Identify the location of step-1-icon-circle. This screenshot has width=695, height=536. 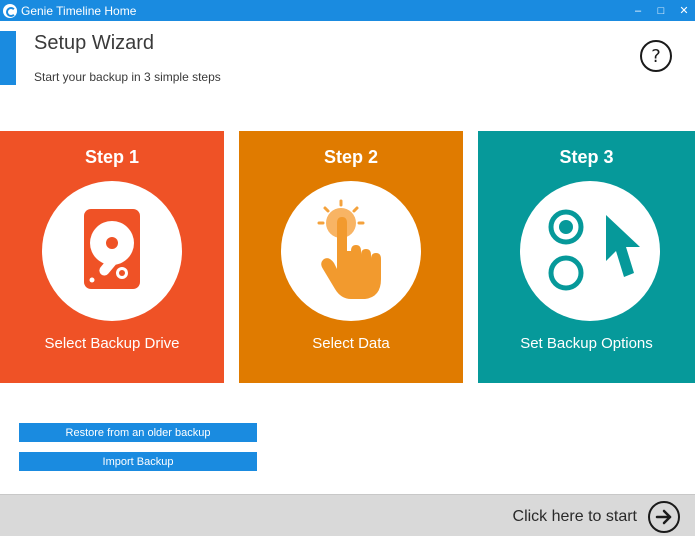
(112, 251).